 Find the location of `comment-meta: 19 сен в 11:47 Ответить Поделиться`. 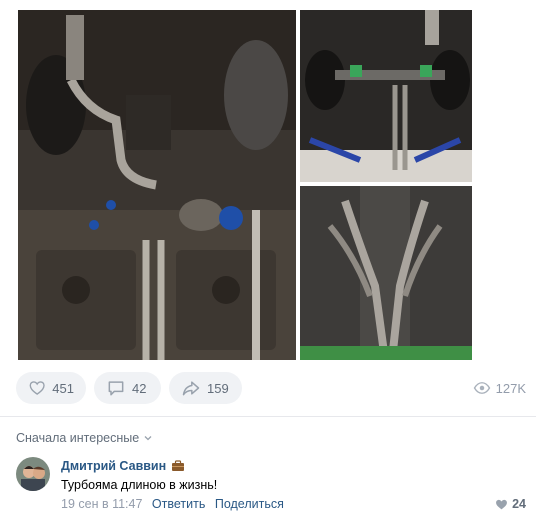

comment-meta: 19 сен в 11:47 Ответить Поделиться is located at coordinates (172, 504).